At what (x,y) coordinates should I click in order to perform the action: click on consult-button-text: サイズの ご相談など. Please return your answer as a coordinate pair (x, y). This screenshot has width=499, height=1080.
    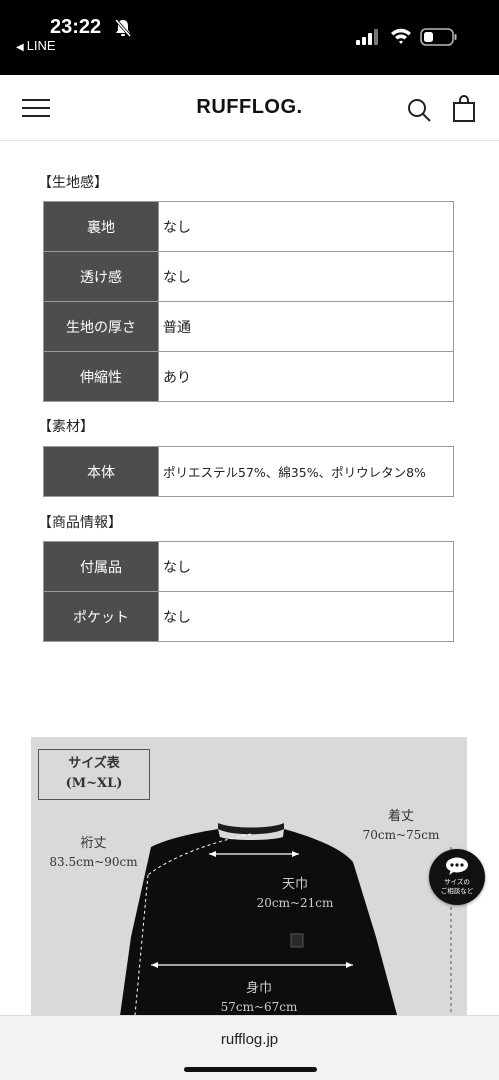
    Looking at the image, I should click on (457, 887).